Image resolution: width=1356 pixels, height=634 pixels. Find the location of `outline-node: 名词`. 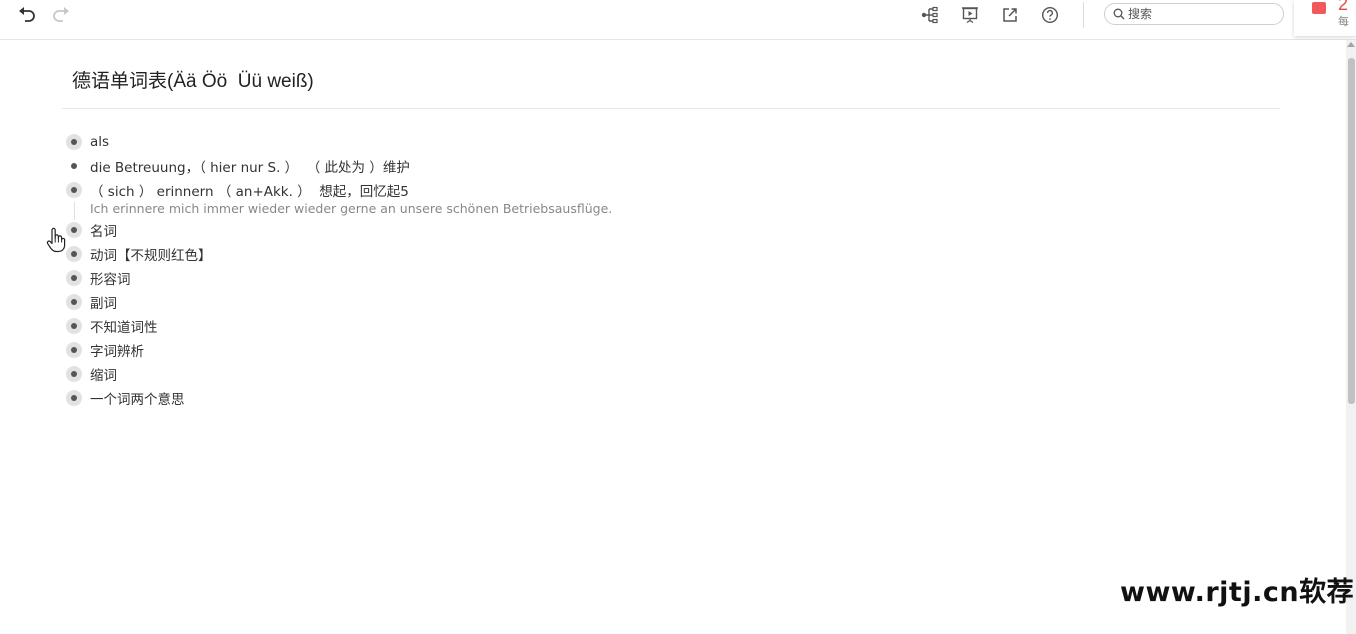

outline-node: 名词 is located at coordinates (612, 230).